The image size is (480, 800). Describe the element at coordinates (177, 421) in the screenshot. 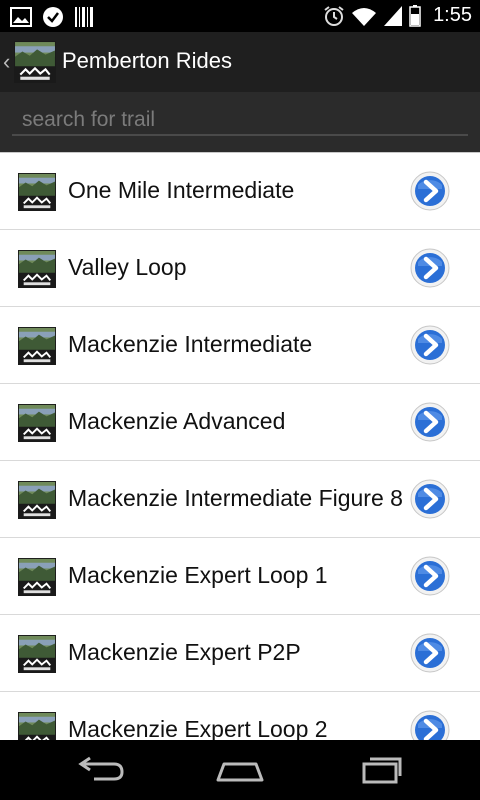

I see `trail-name: Mackenzie Advanced` at that location.